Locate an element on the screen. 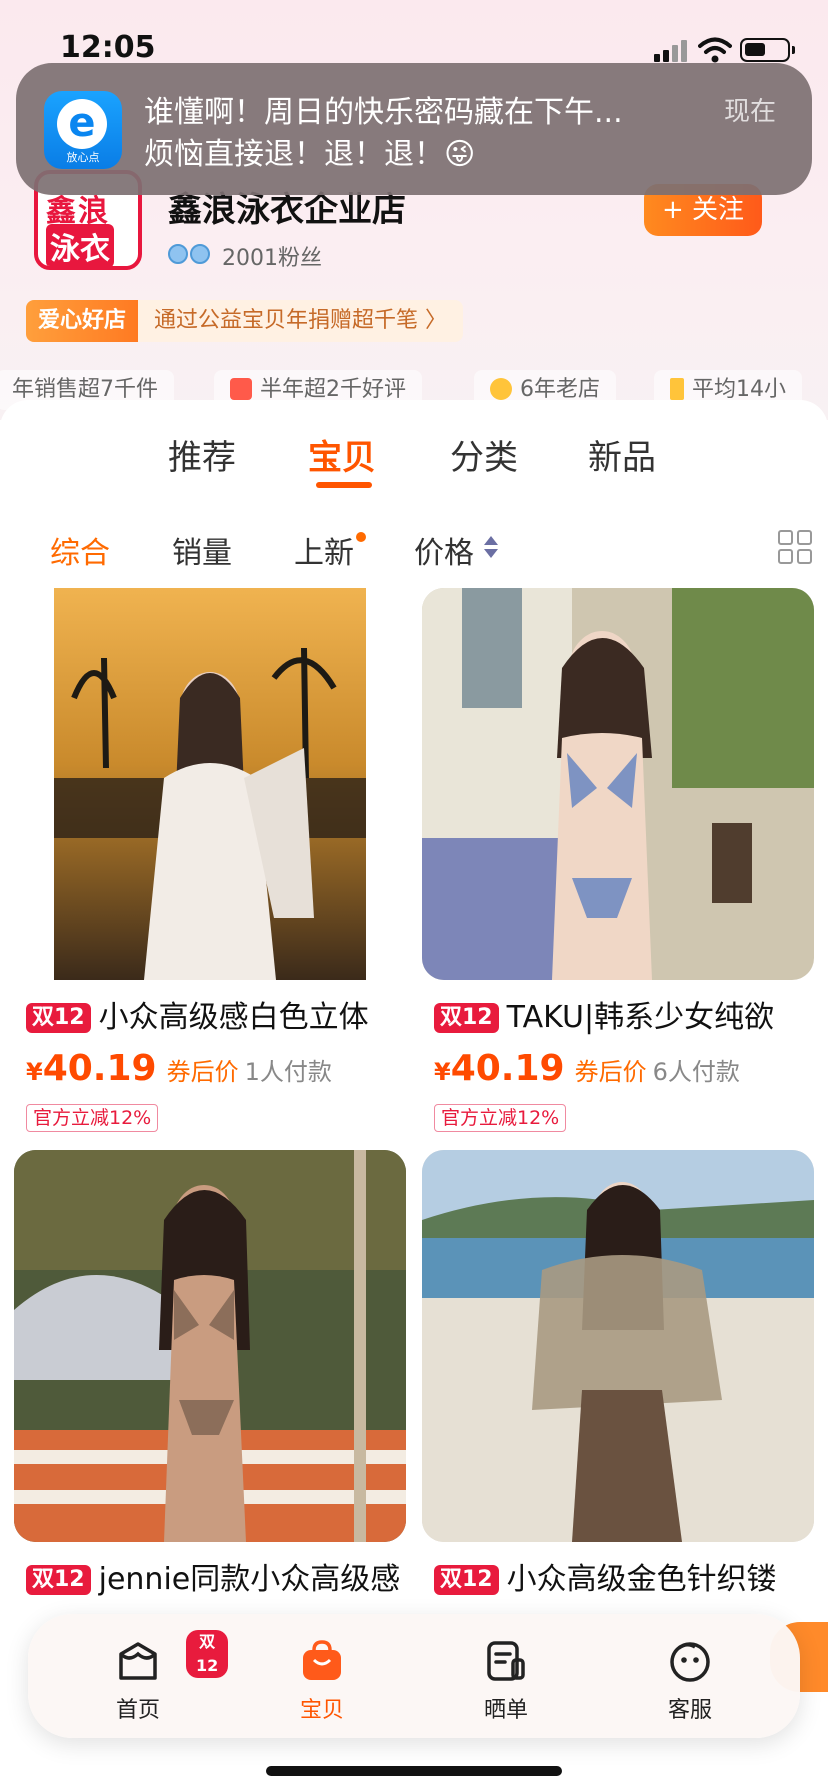  product-title: 双12 小众高级金色针织镂 is located at coordinates (624, 1576).